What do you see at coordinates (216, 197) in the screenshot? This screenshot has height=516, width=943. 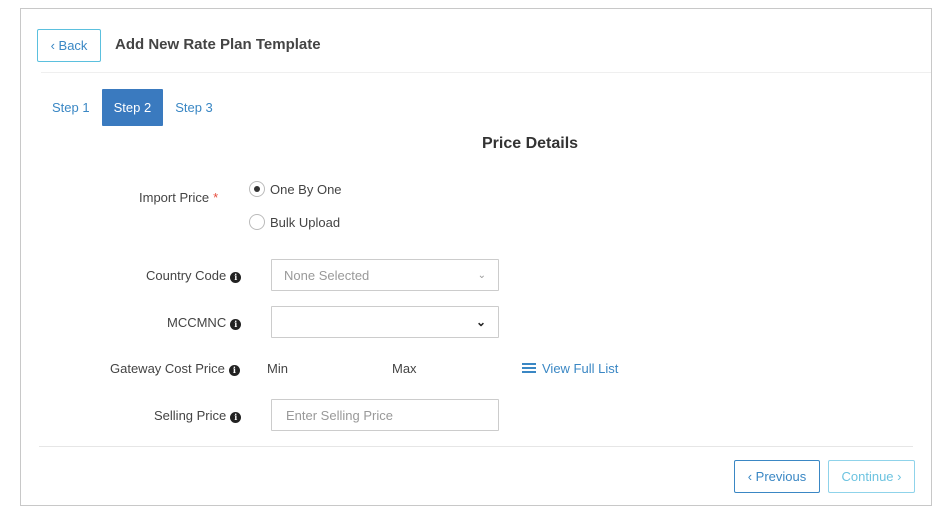 I see `required-marker: *` at bounding box center [216, 197].